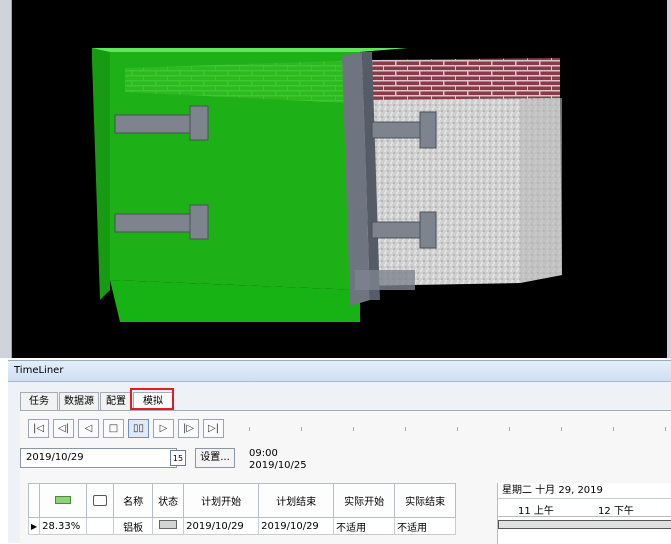 The width and height of the screenshot is (671, 544). What do you see at coordinates (39, 370) in the screenshot?
I see `panel-title: TimeLiner` at bounding box center [39, 370].